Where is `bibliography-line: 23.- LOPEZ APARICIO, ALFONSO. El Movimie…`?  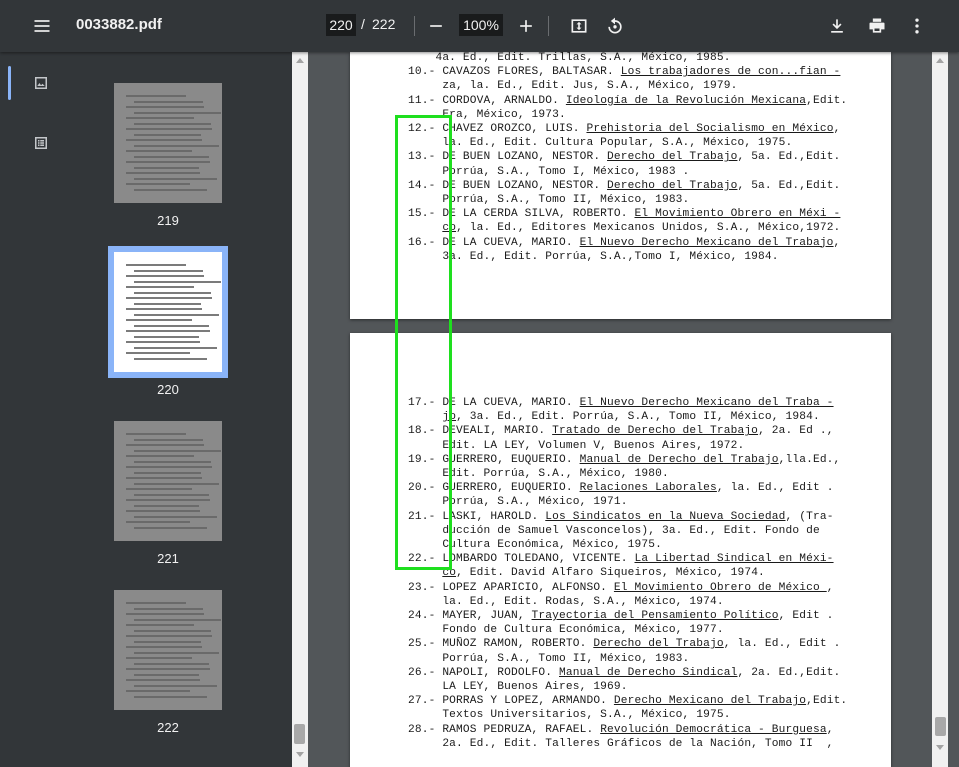
bibliography-line: 23.- LOPEZ APARICIO, ALFONSO. El Movimie… is located at coordinates (621, 588).